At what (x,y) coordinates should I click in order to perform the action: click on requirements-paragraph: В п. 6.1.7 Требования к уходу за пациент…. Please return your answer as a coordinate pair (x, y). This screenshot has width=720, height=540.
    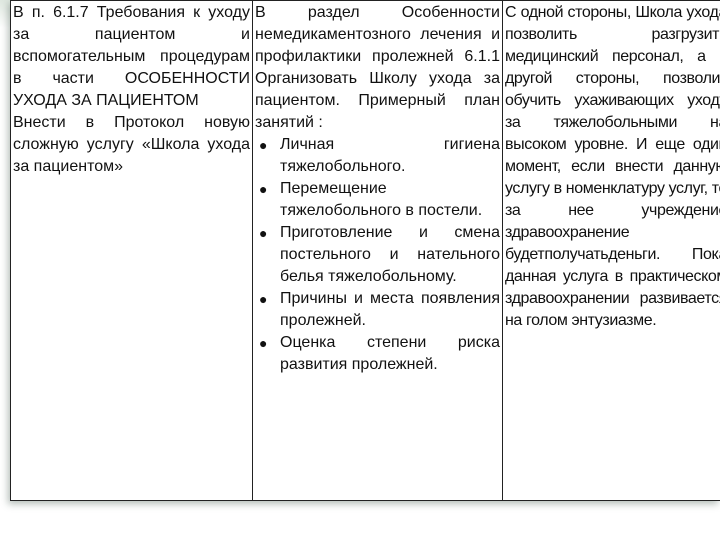
    Looking at the image, I should click on (131, 56).